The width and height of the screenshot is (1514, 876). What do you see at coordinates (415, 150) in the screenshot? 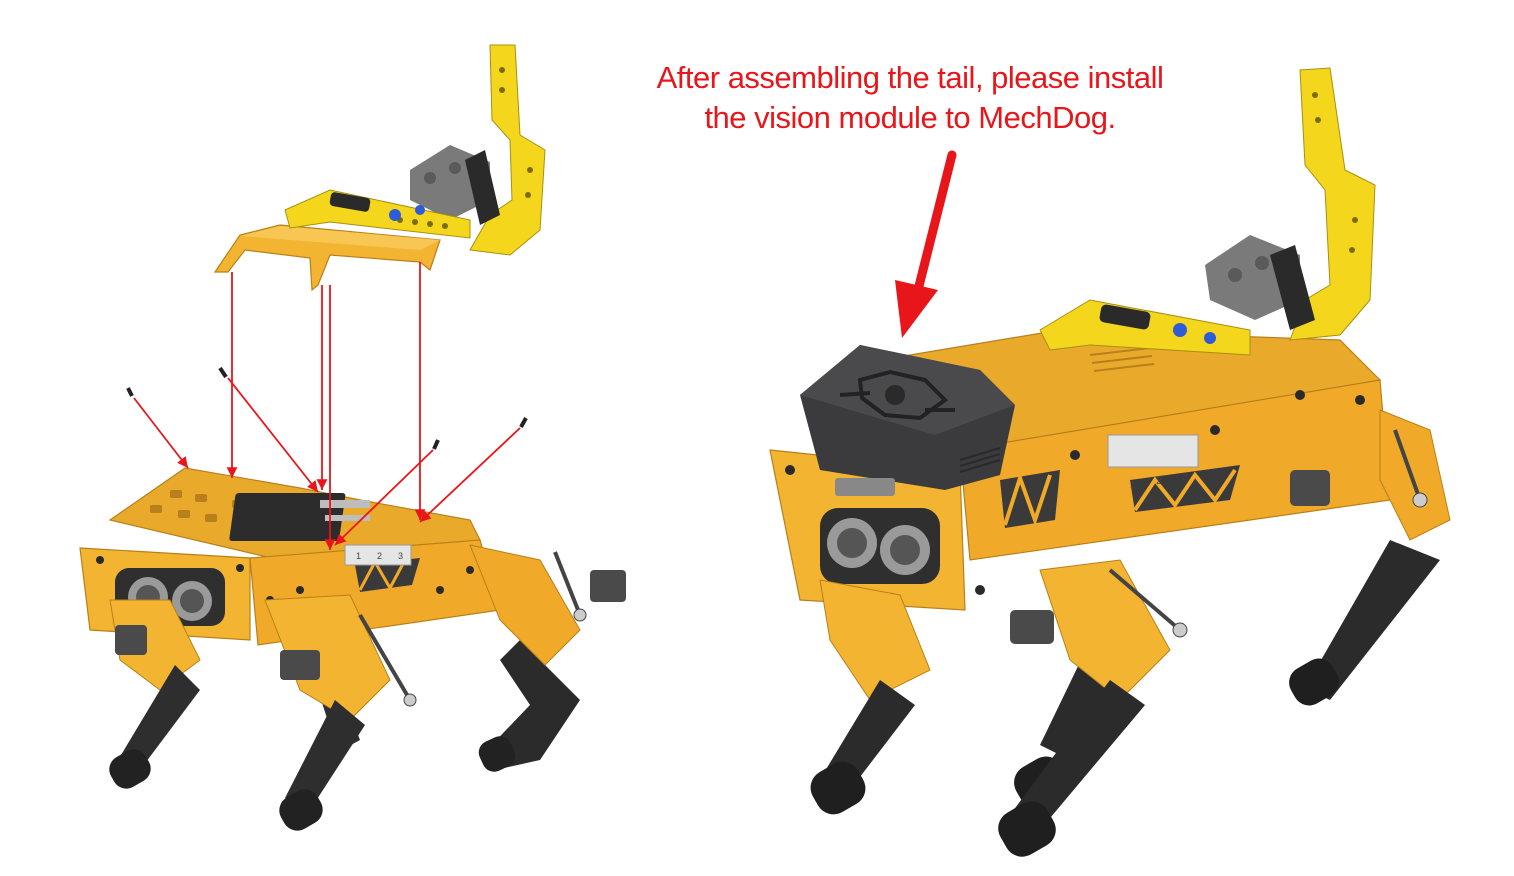
I see `tail-assembly-floating` at bounding box center [415, 150].